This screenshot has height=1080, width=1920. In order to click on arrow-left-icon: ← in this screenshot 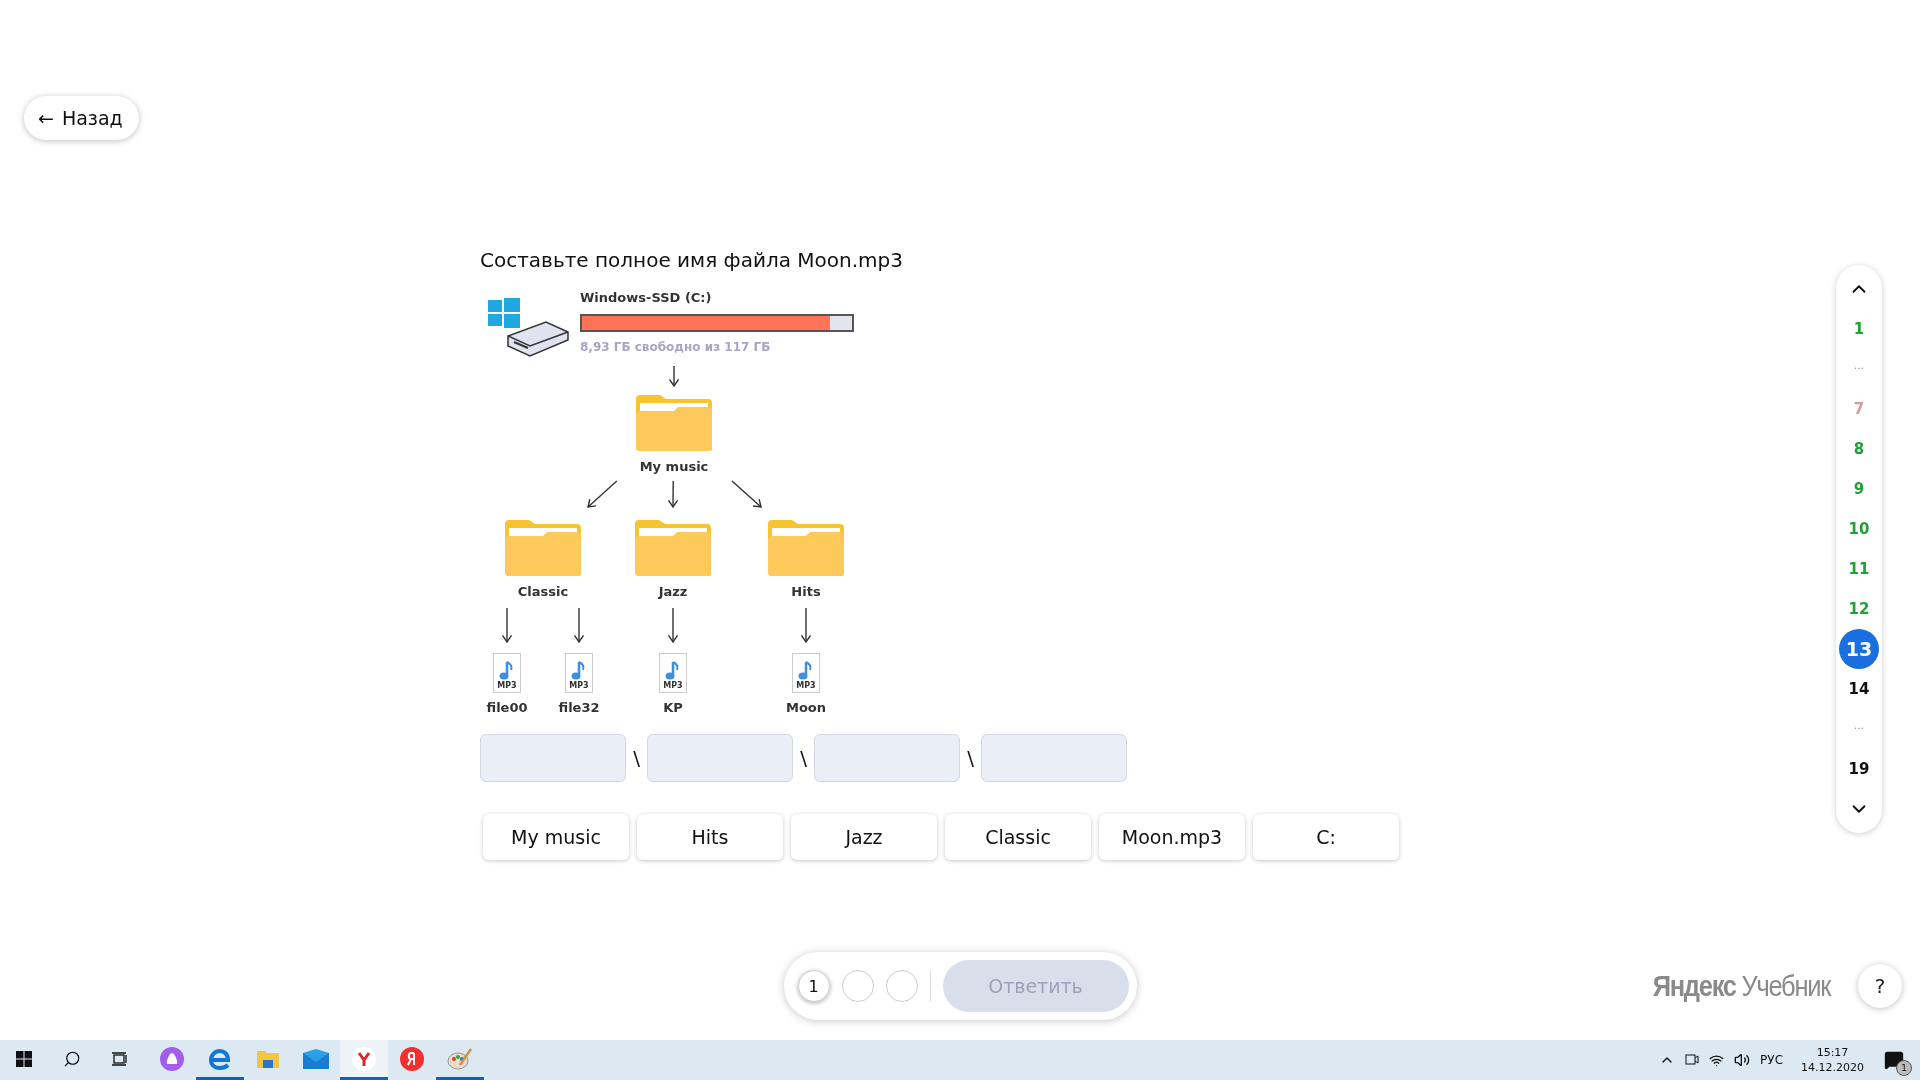, I will do `click(46, 118)`.